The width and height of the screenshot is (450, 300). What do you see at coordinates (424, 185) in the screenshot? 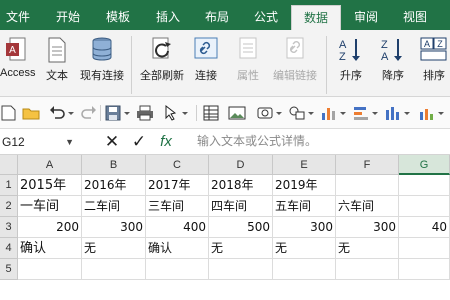
I see `cell-g1` at bounding box center [424, 185].